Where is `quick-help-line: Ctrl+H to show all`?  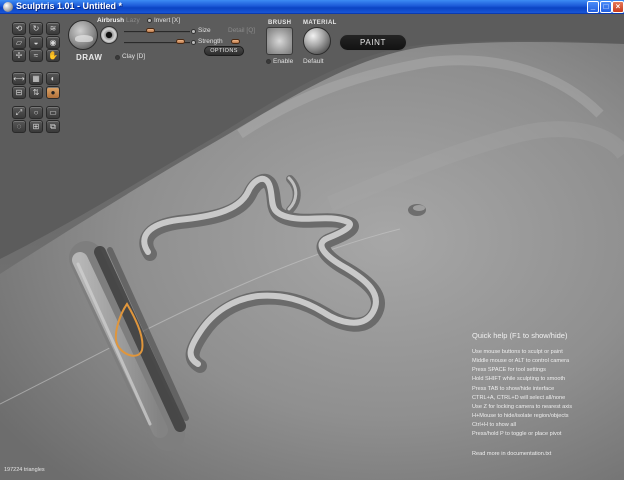 quick-help-line: Ctrl+H to show all is located at coordinates (494, 425).